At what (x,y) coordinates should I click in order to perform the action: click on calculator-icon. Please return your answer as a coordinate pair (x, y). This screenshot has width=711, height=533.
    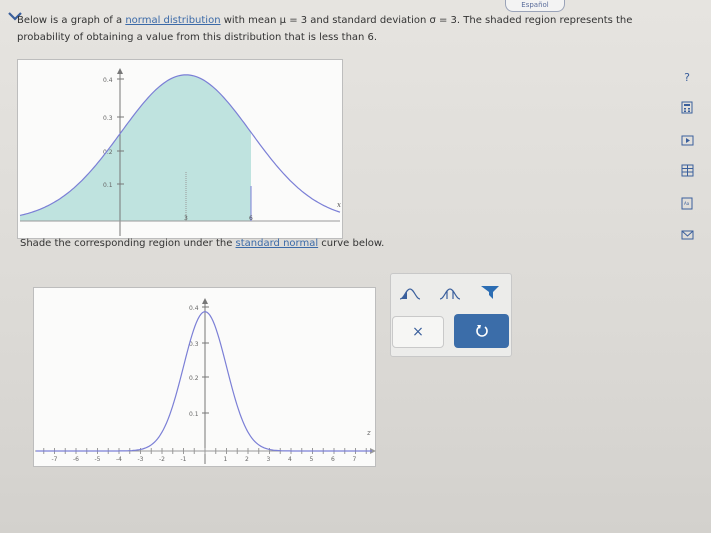
    Looking at the image, I should click on (687, 107).